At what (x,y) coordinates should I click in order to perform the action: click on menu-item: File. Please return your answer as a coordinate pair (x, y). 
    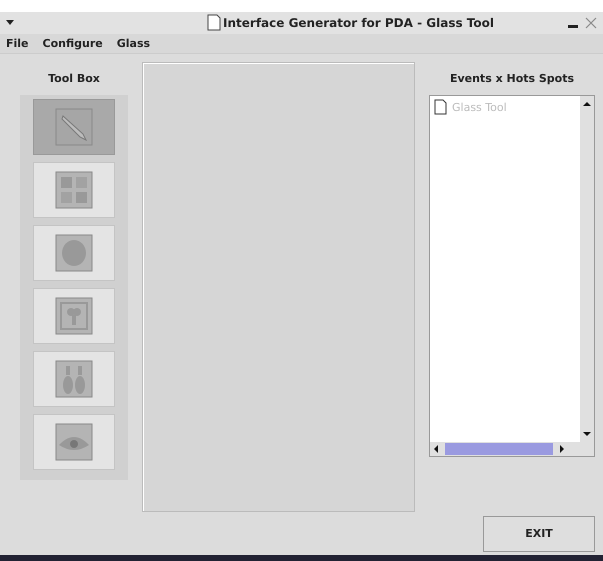
    Looking at the image, I should click on (17, 43).